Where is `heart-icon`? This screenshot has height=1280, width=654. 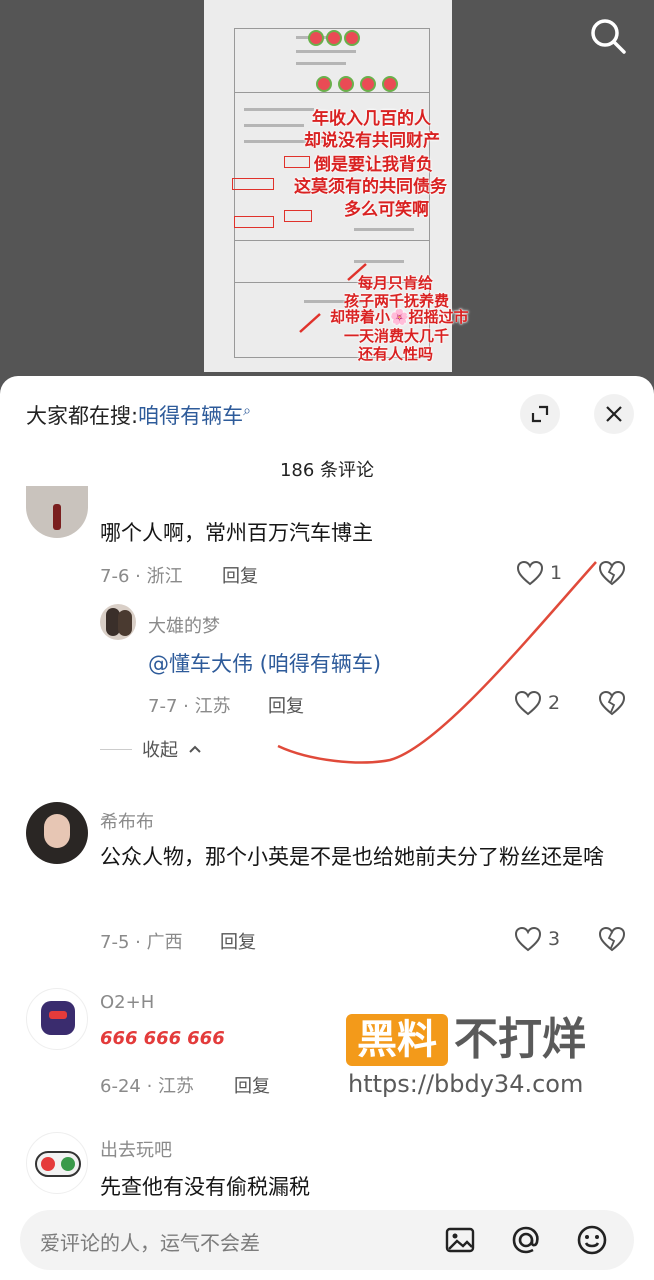
heart-icon is located at coordinates (528, 939).